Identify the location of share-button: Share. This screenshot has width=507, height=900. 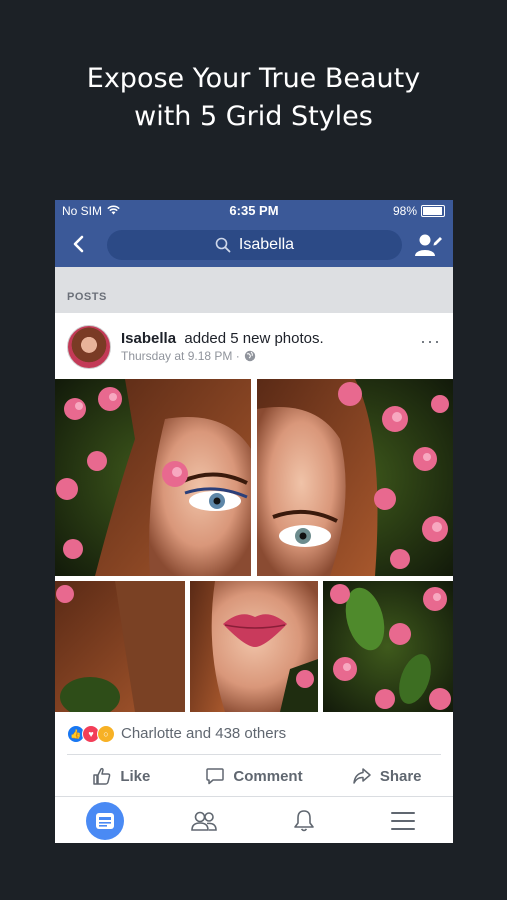
(386, 776).